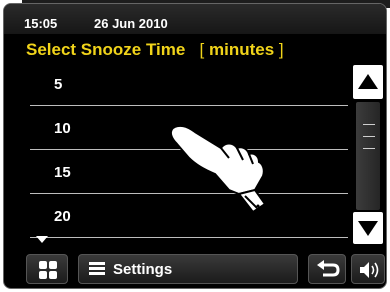 Image resolution: width=390 pixels, height=292 pixels. Describe the element at coordinates (368, 156) in the screenshot. I see `scrollbar-thumb` at that location.